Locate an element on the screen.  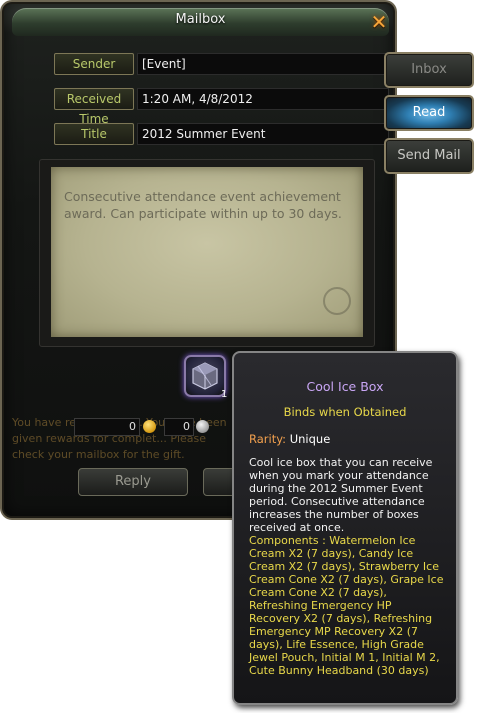
title-label: Title is located at coordinates (94, 134).